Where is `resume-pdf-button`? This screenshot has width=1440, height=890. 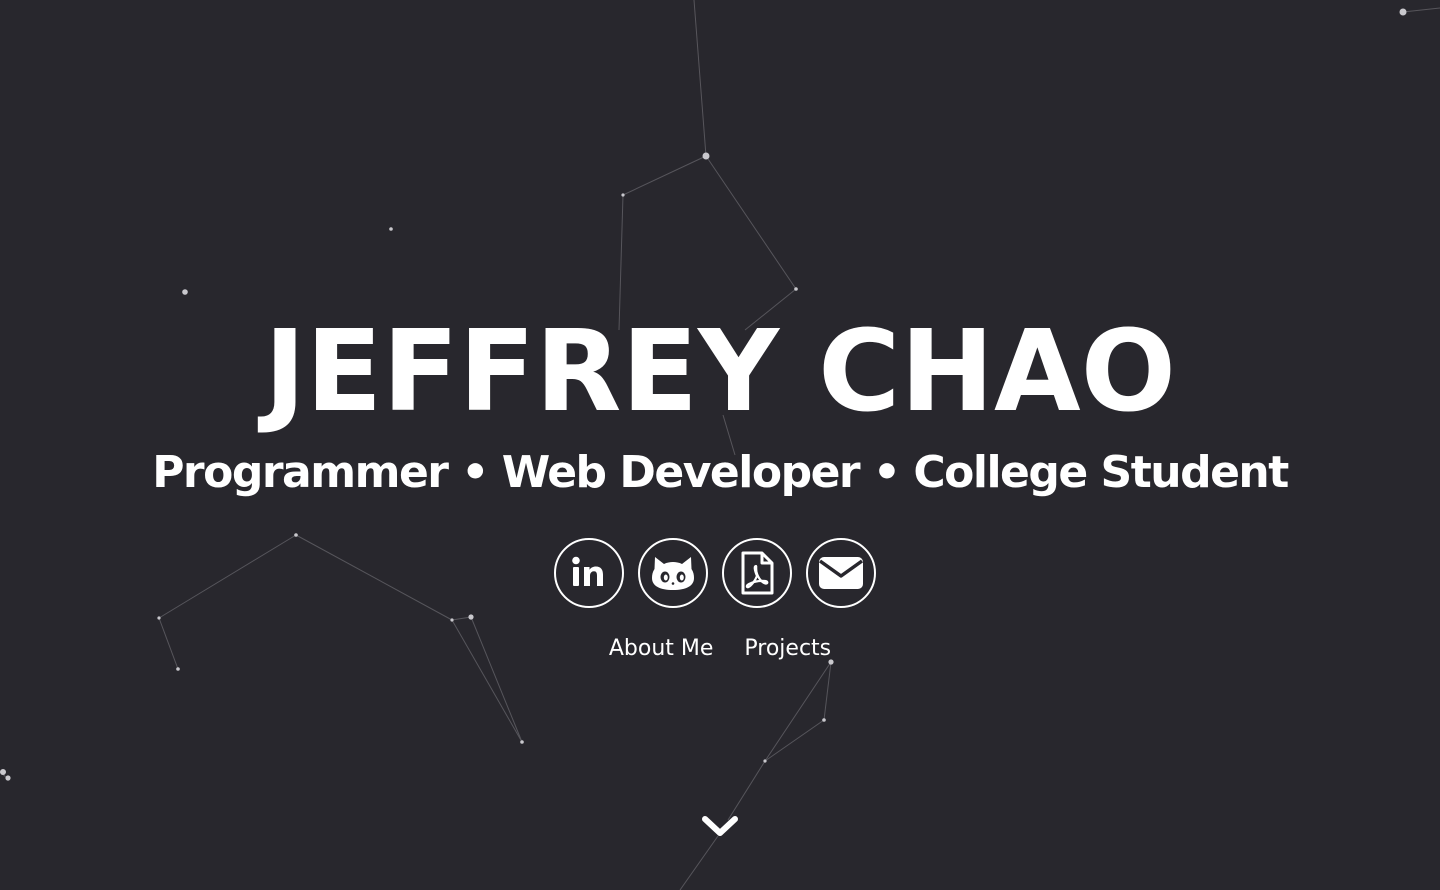
resume-pdf-button is located at coordinates (757, 573).